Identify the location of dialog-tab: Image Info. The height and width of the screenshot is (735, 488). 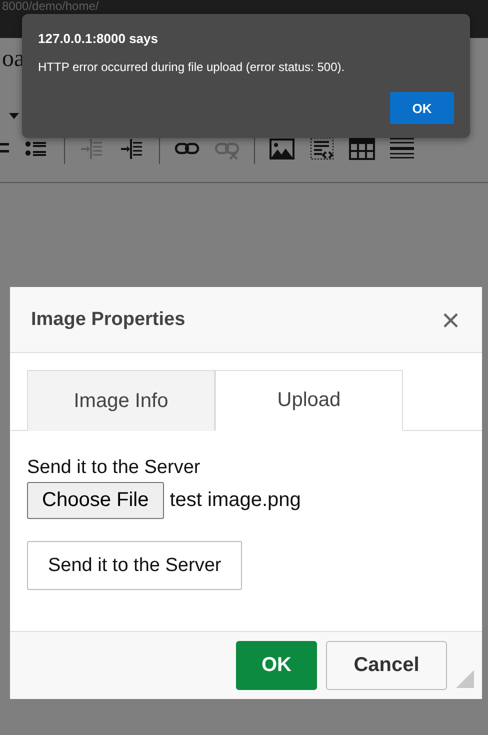
(121, 400).